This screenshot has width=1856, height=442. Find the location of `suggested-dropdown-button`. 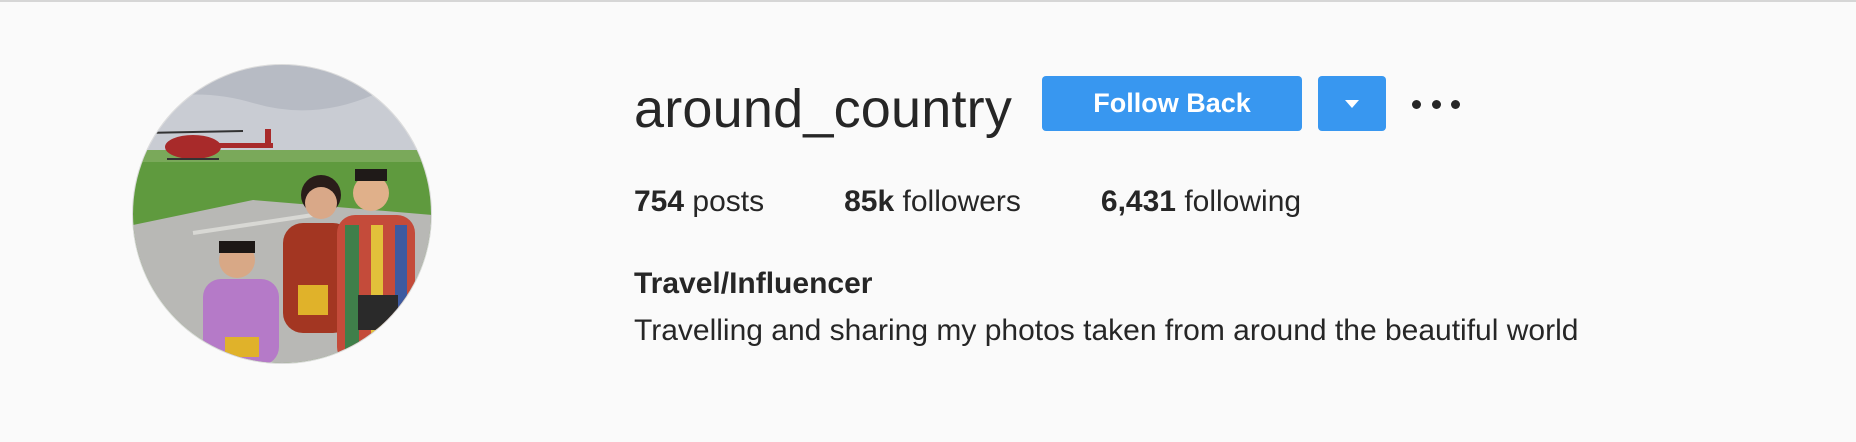

suggested-dropdown-button is located at coordinates (1352, 103).